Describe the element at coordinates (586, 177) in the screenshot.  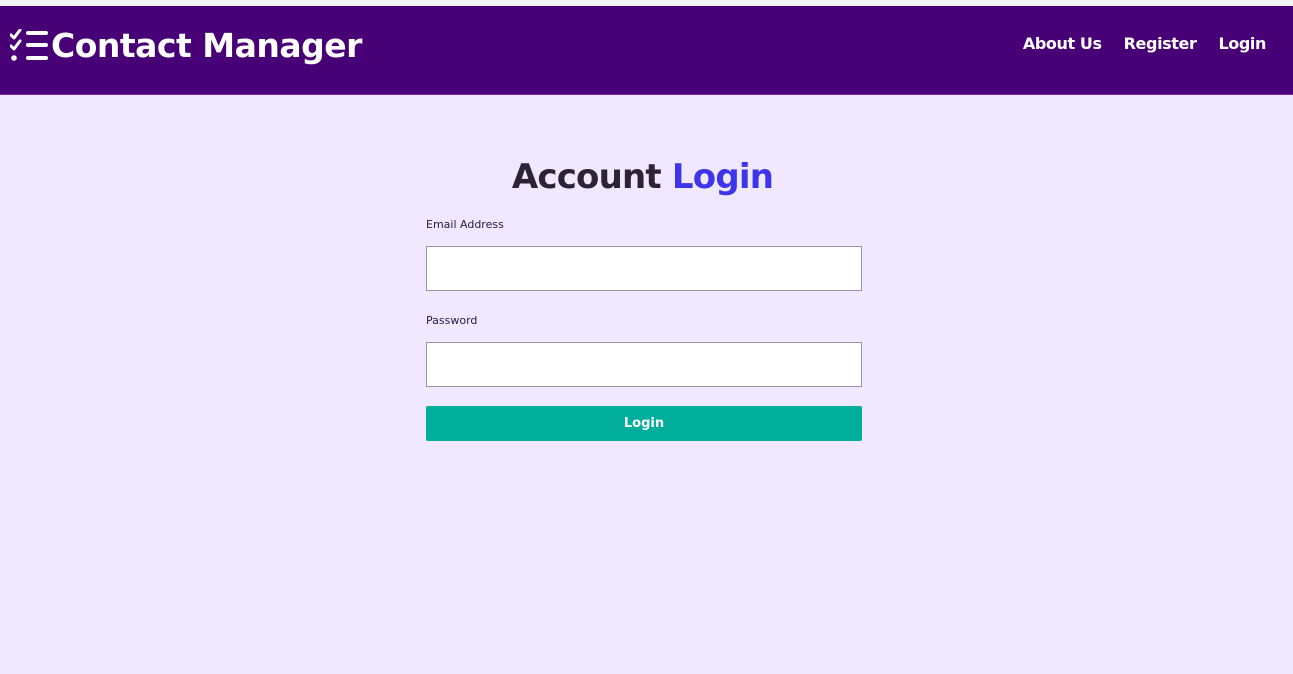
I see `page-title-main: Account` at that location.